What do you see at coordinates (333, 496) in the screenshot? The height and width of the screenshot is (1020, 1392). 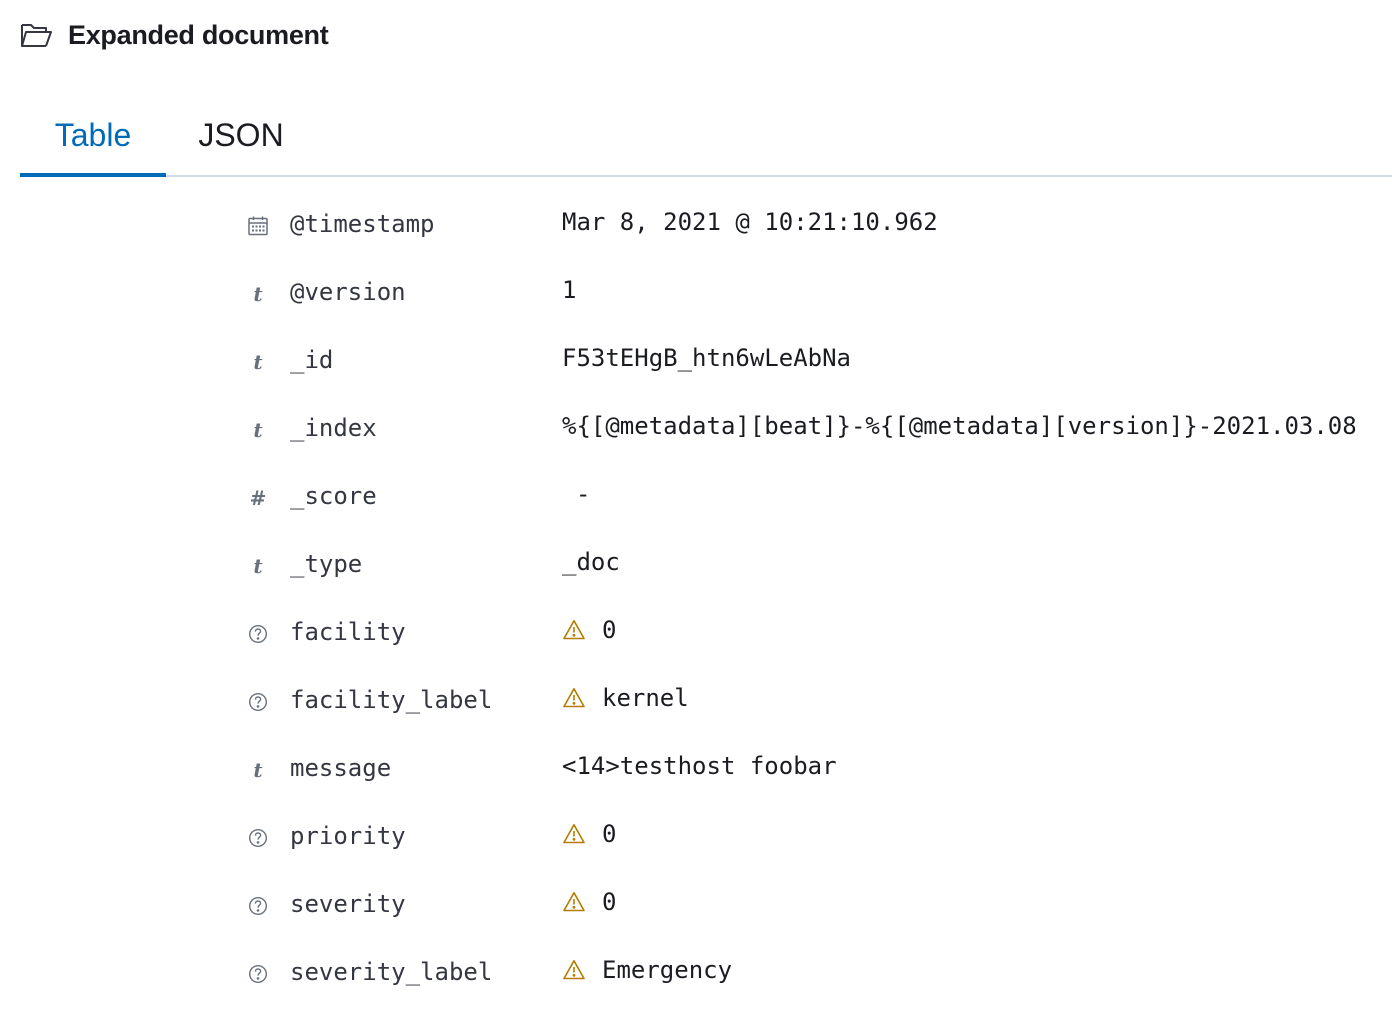 I see `field-name: _score` at bounding box center [333, 496].